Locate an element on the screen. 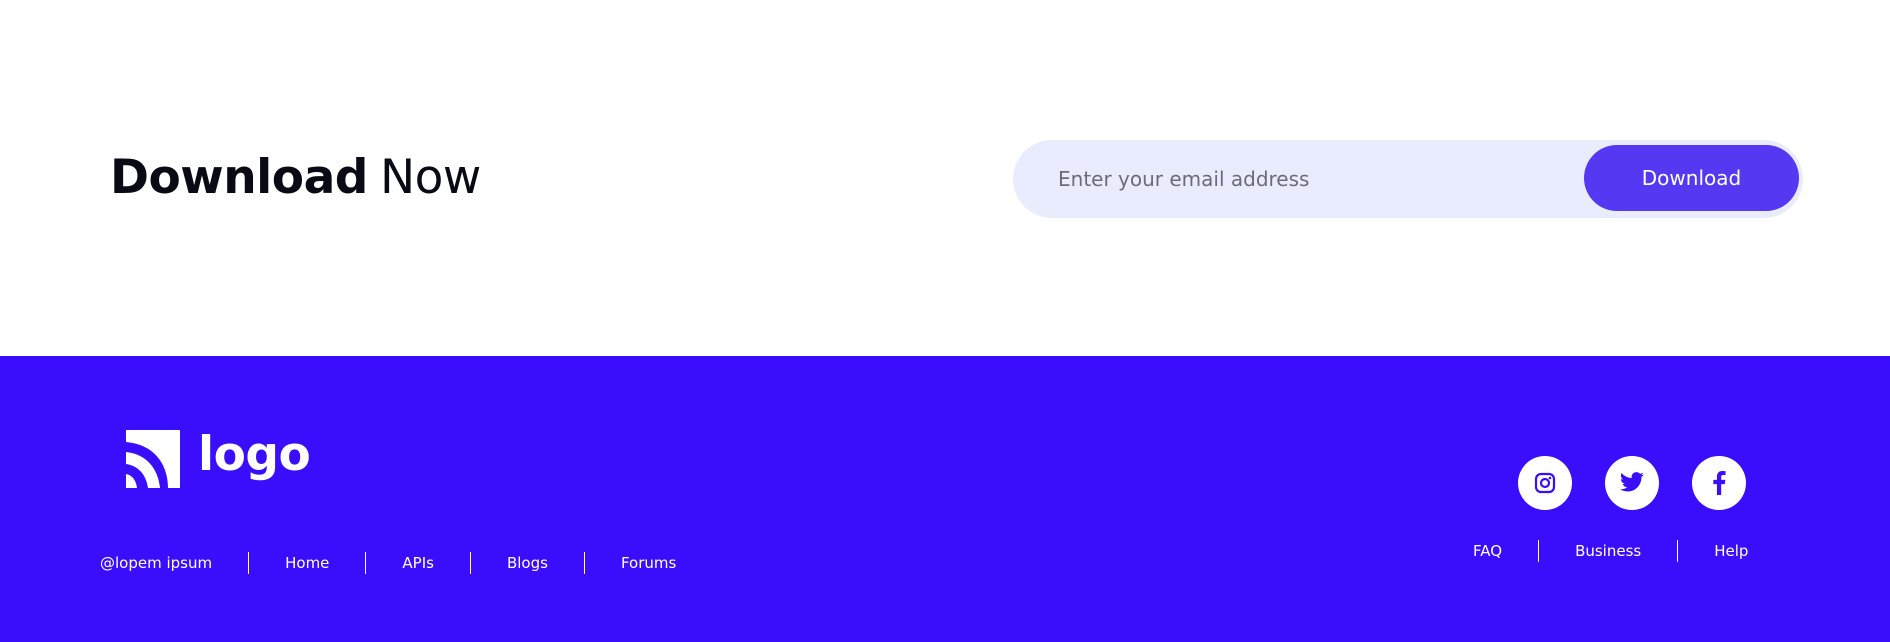 The image size is (1890, 642). footer-nav-left: @lopem ipsum Home APIs Blogs Forums is located at coordinates (406, 563).